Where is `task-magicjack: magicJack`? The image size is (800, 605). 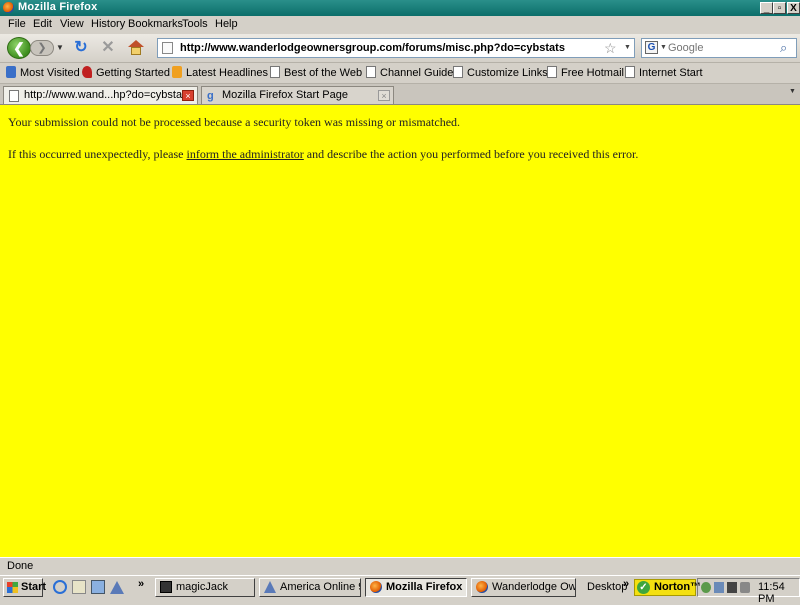
task-magicjack: magicJack is located at coordinates (205, 587).